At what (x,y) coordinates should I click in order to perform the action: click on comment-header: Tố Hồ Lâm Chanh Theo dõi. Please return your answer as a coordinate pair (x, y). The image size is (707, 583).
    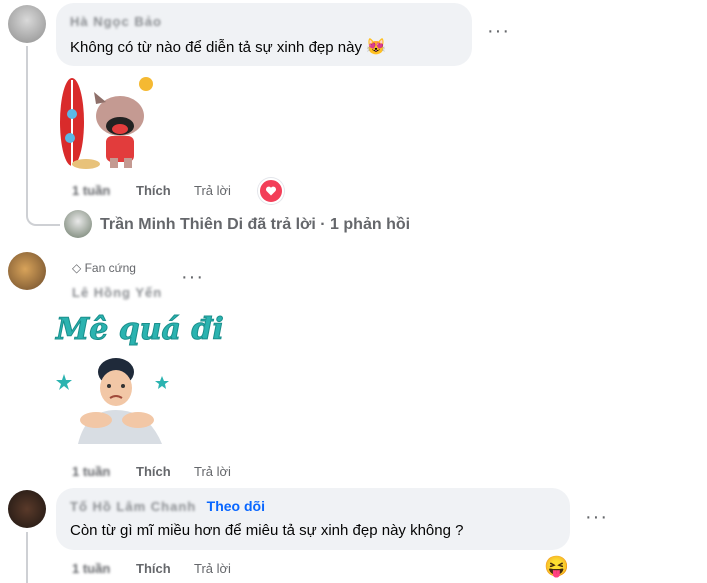
    Looking at the image, I should click on (167, 507).